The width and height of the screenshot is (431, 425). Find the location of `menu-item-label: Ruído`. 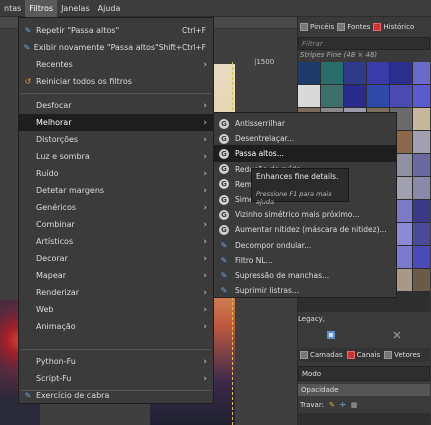

menu-item-label: Ruído is located at coordinates (47, 173).